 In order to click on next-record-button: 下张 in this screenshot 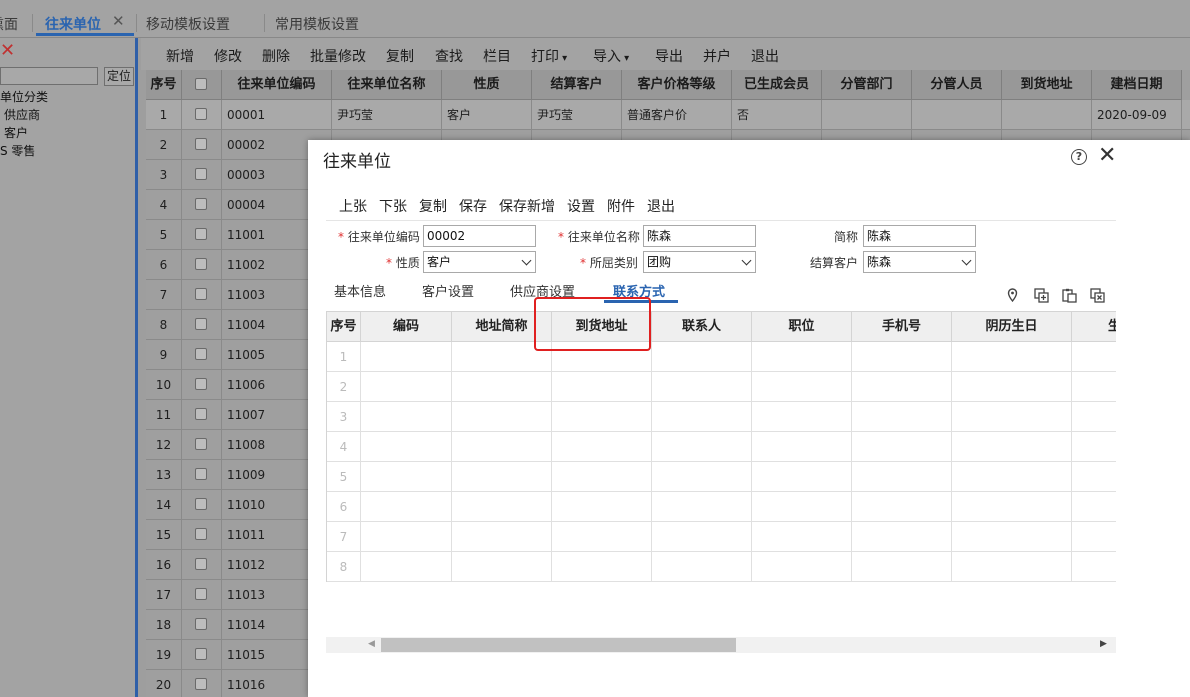, I will do `click(393, 206)`.